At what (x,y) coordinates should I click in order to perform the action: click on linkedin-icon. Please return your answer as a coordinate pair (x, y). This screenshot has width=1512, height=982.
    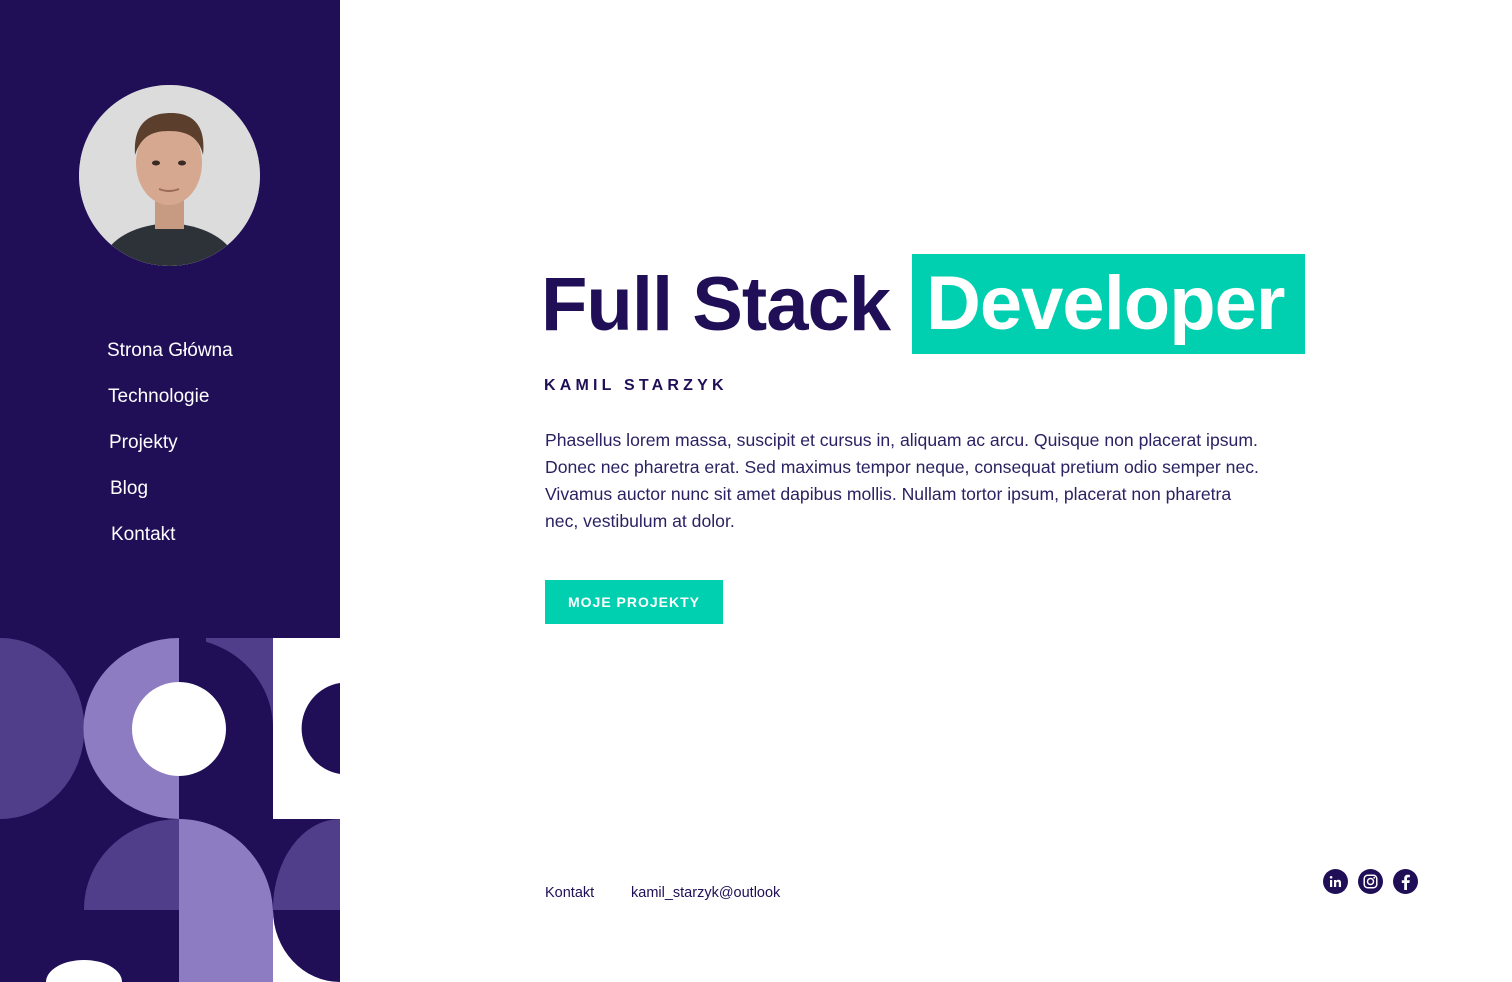
    Looking at the image, I should click on (1335, 881).